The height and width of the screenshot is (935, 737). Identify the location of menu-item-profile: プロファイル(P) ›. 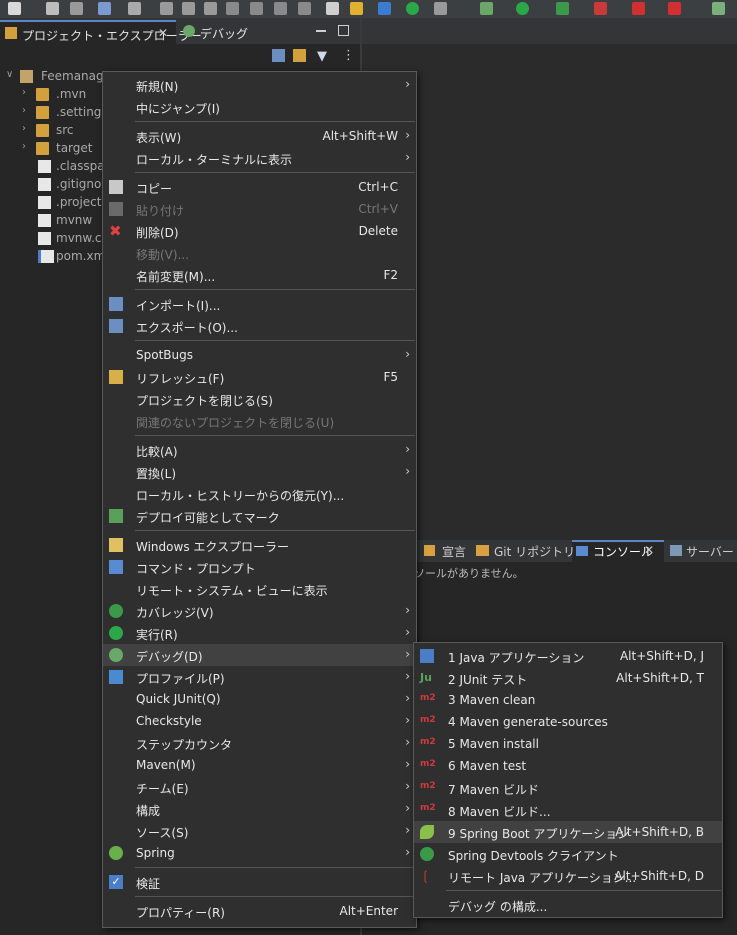
(259, 677).